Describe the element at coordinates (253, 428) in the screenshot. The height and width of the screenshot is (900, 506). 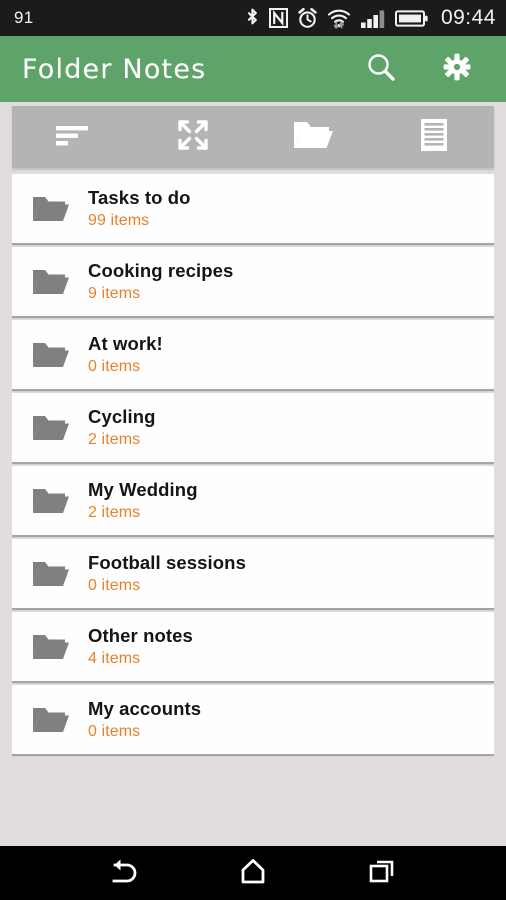
I see `list-item: Cycling 2 items` at that location.